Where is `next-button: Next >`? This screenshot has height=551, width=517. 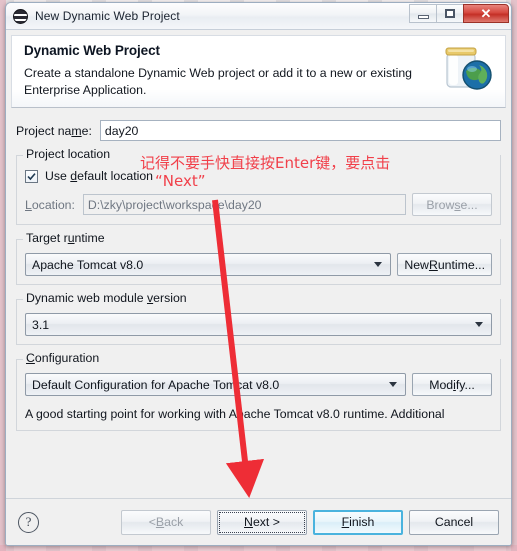 next-button: Next > is located at coordinates (262, 522).